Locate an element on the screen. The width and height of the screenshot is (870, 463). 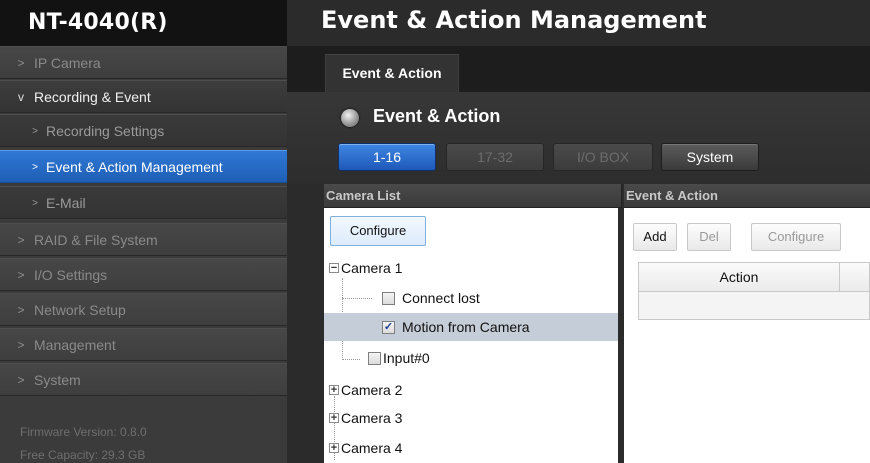
tree-node-camera-3: + Camera 3 is located at coordinates (471, 418).